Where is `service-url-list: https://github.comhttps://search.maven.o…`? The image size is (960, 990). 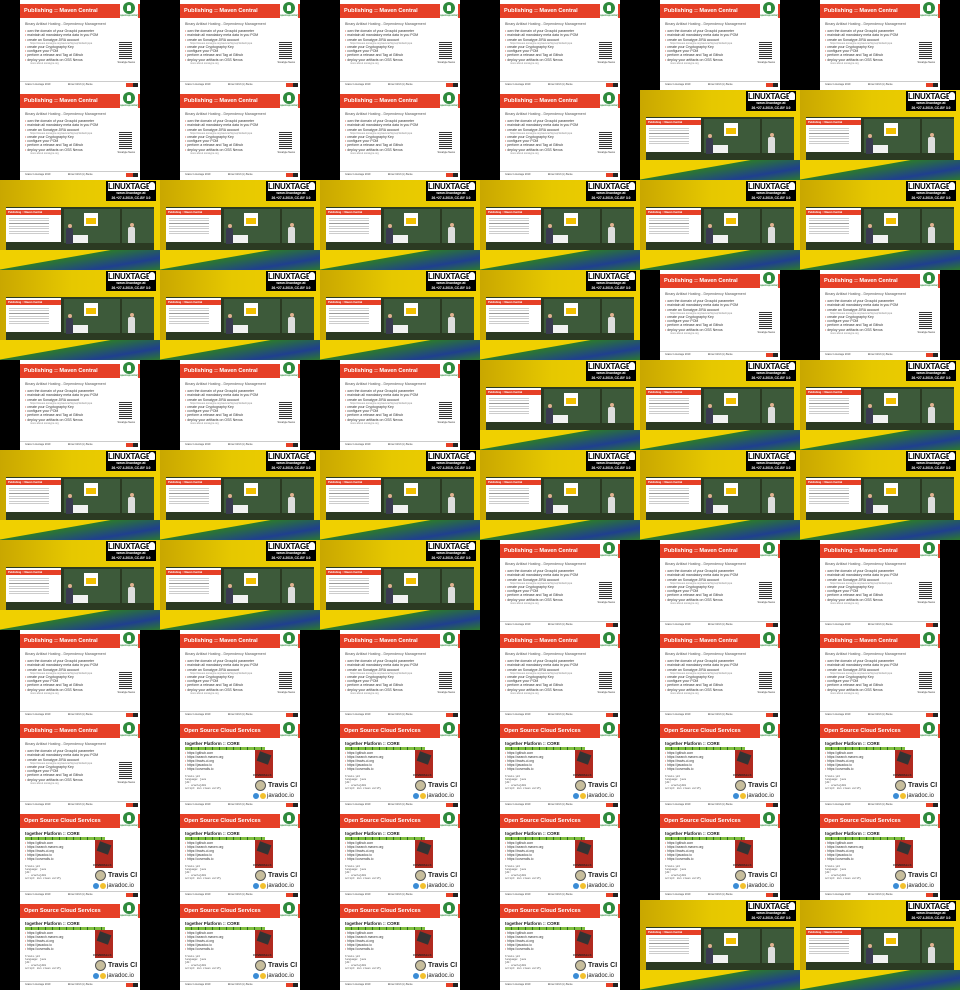
service-url-list: https://github.comhttps://search.maven.o… is located at coordinates (844, 851).